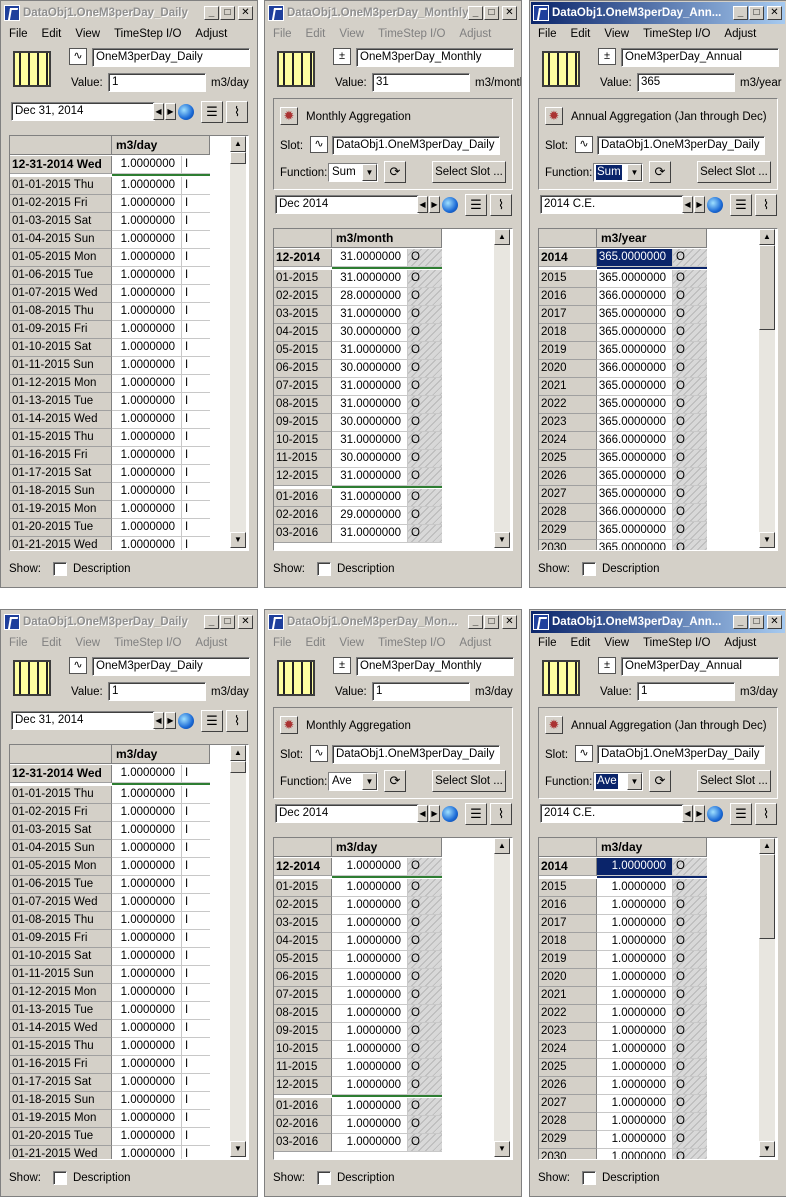 The width and height of the screenshot is (786, 1200). I want to click on description-checkbox, so click(323, 569).